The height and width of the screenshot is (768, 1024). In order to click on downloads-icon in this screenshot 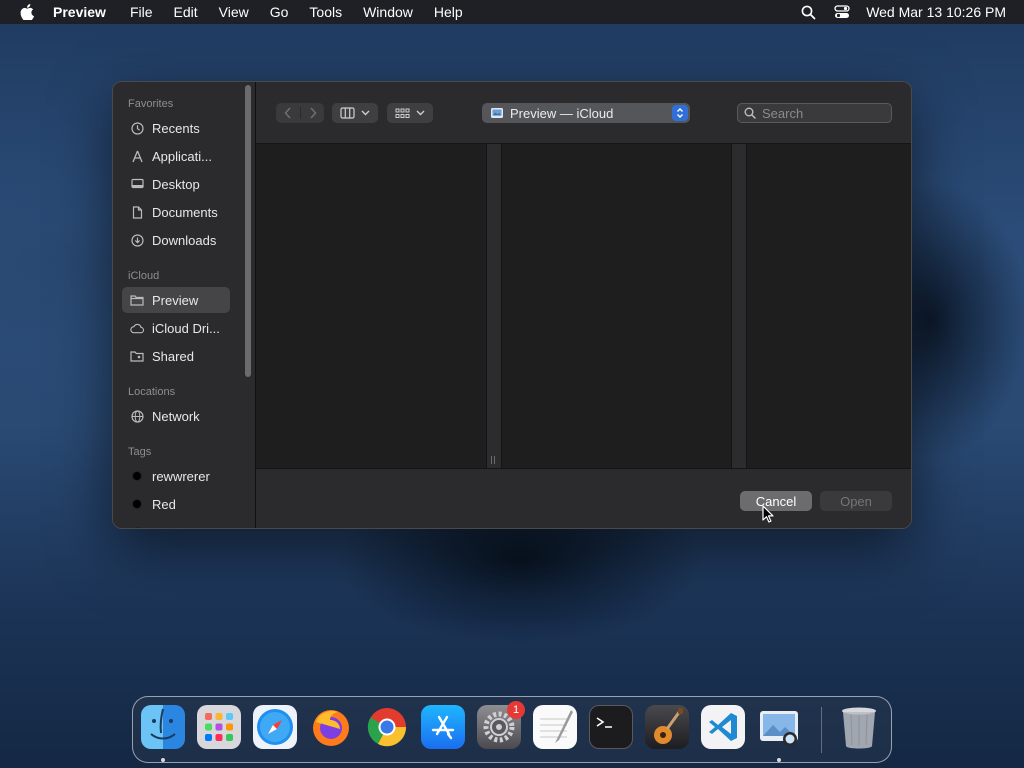, I will do `click(137, 240)`.